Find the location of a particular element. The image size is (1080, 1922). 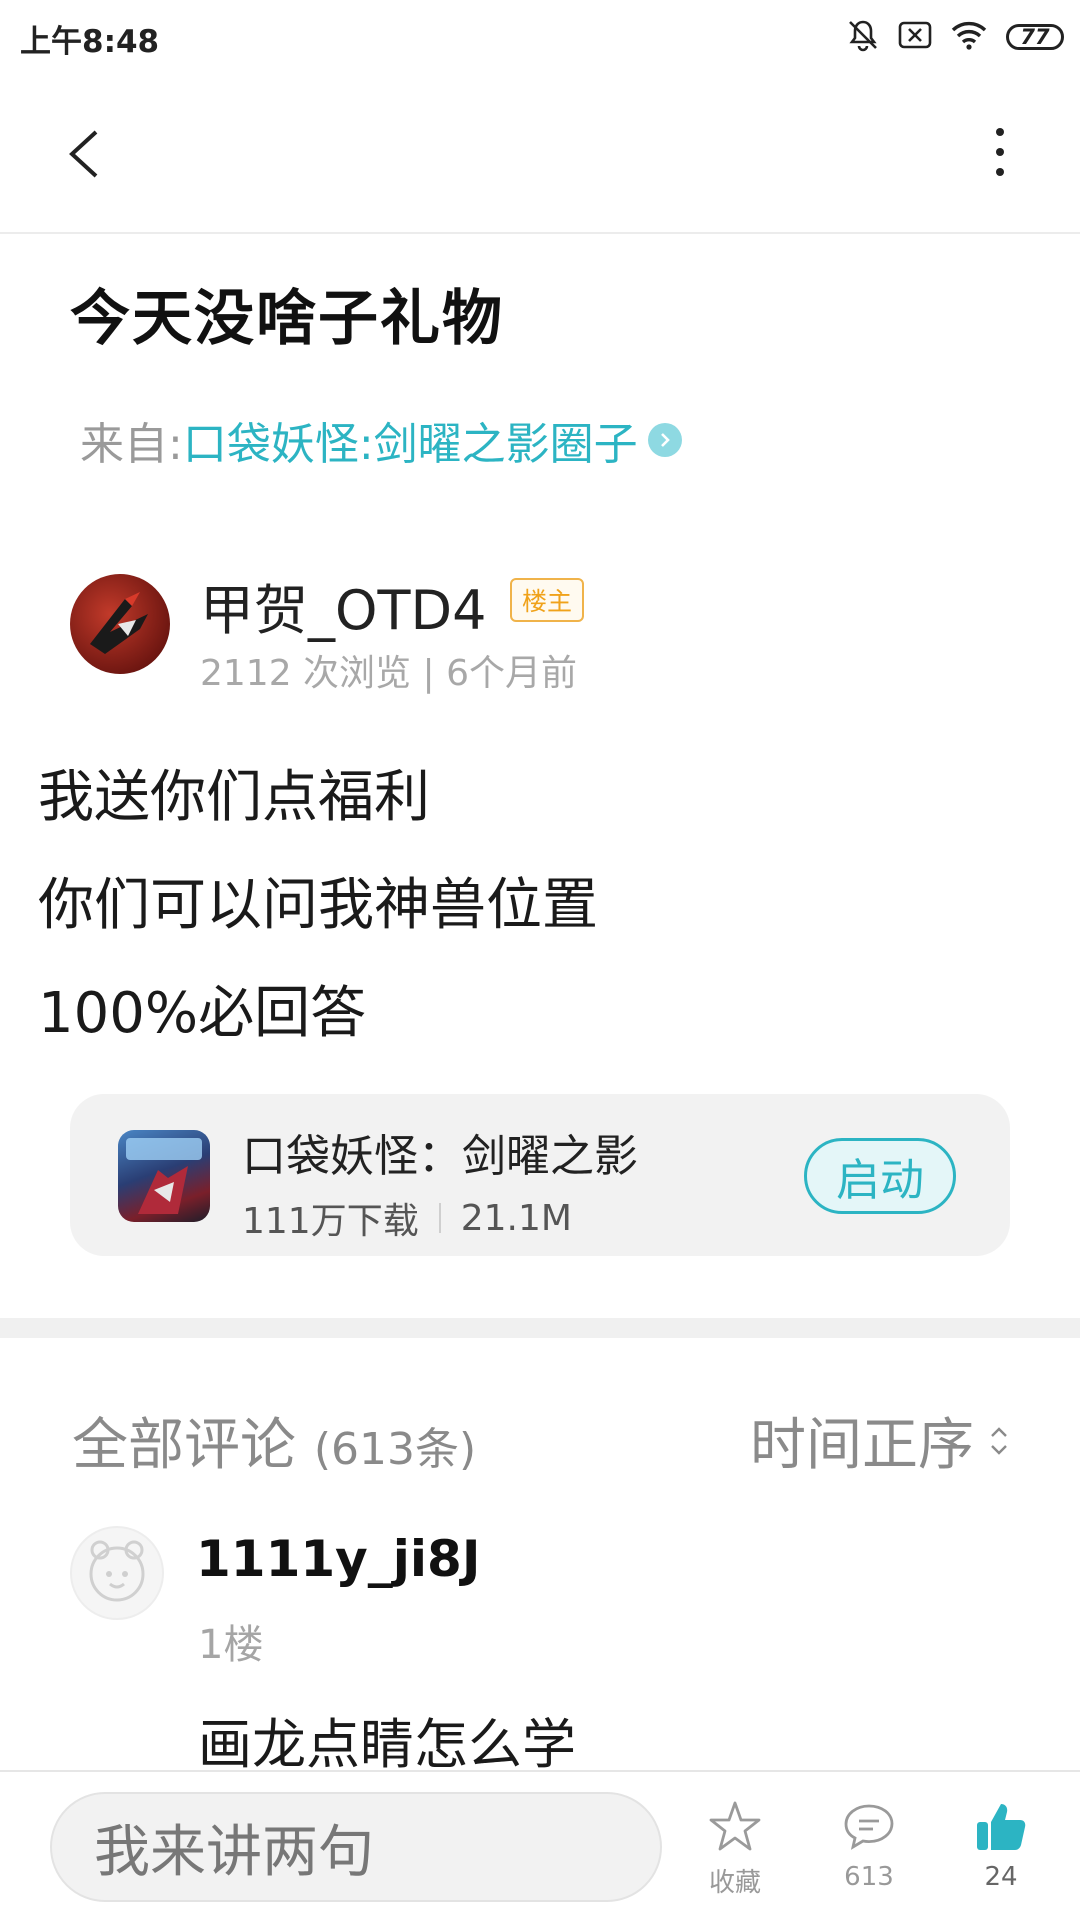

like-count: 24 is located at coordinates (1001, 1877).